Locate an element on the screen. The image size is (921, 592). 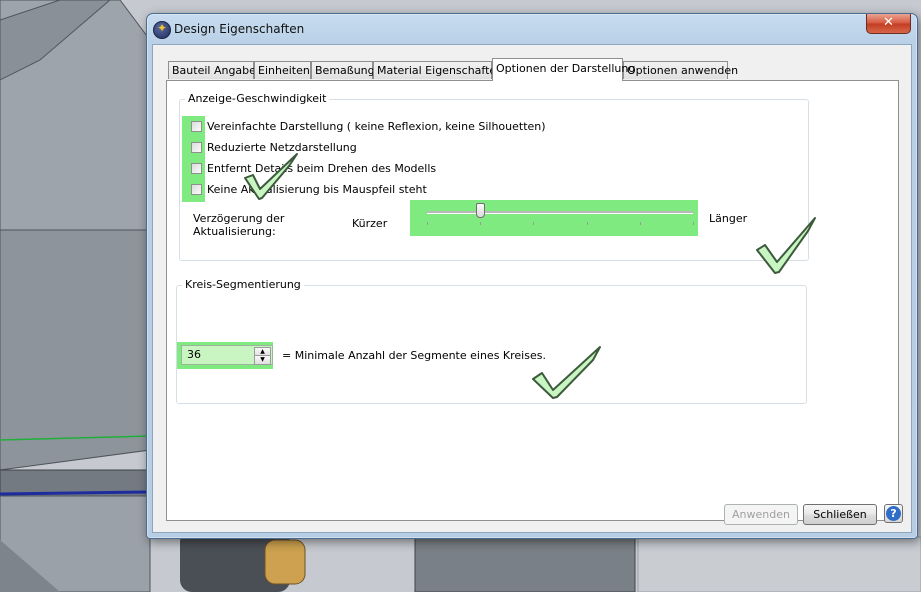
tab-label: Optionen anwenden is located at coordinates (683, 70).